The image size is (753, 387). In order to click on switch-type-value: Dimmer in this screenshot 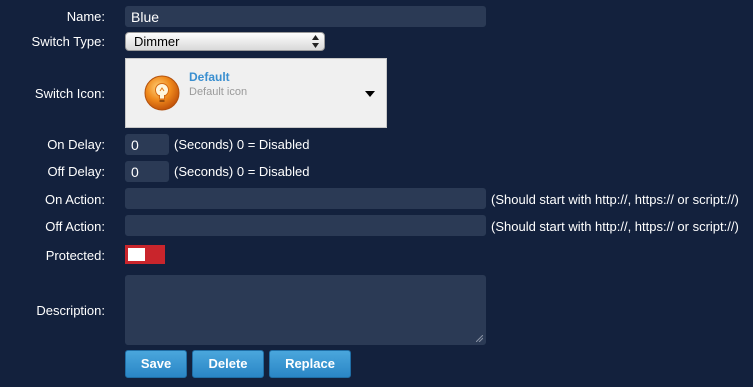, I will do `click(157, 41)`.